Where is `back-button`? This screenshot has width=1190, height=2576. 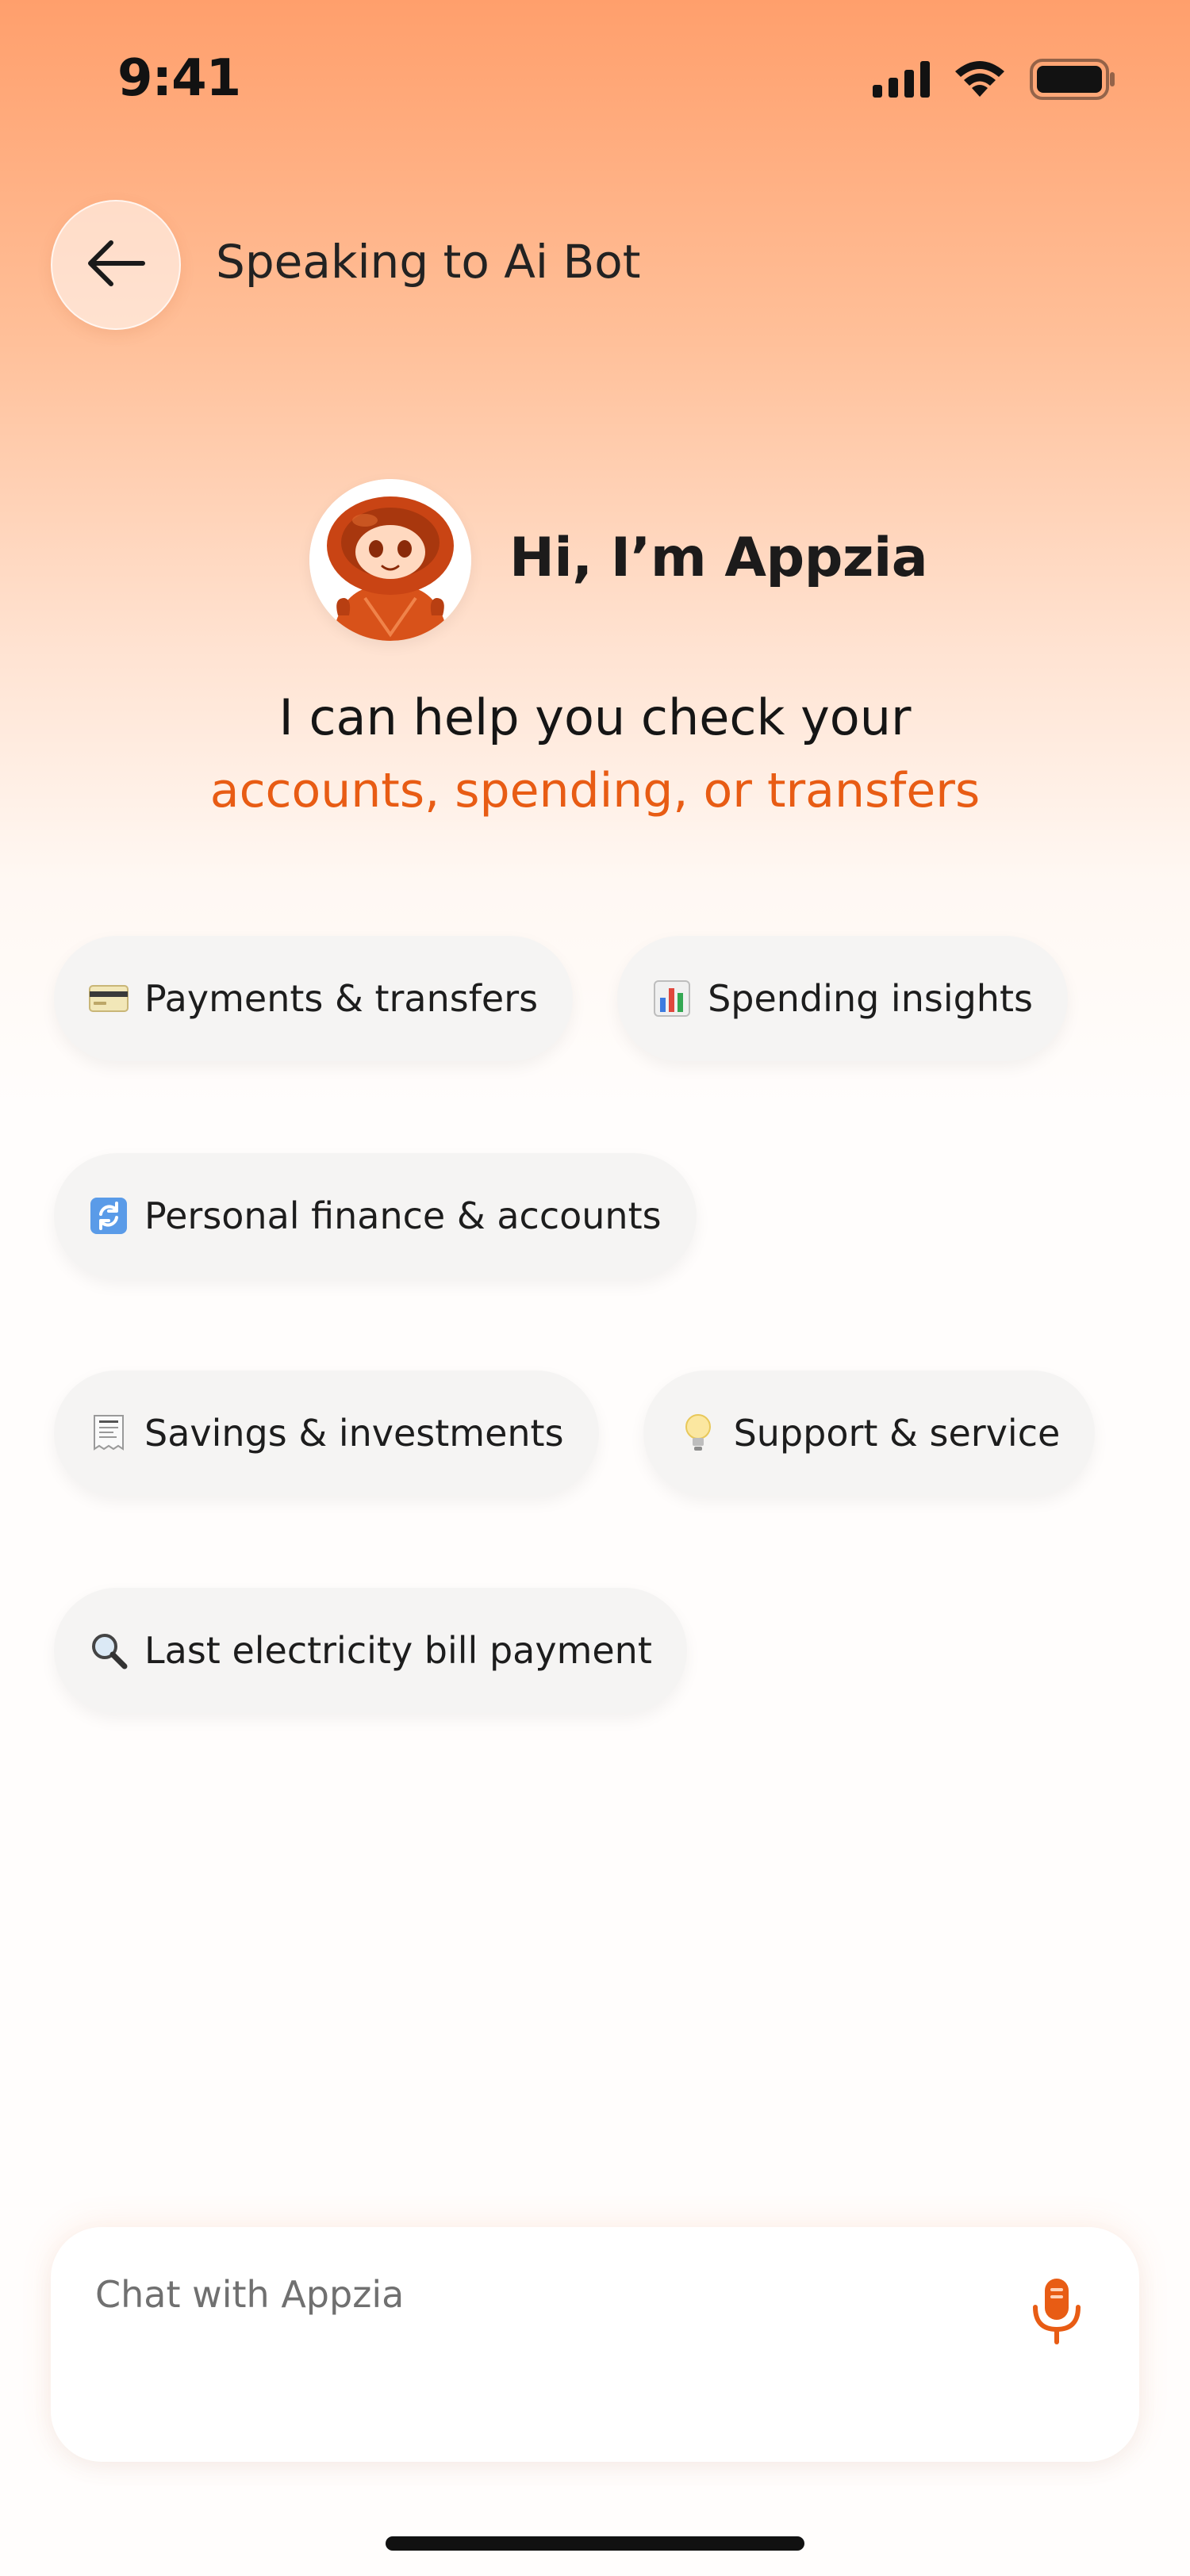
back-button is located at coordinates (116, 265).